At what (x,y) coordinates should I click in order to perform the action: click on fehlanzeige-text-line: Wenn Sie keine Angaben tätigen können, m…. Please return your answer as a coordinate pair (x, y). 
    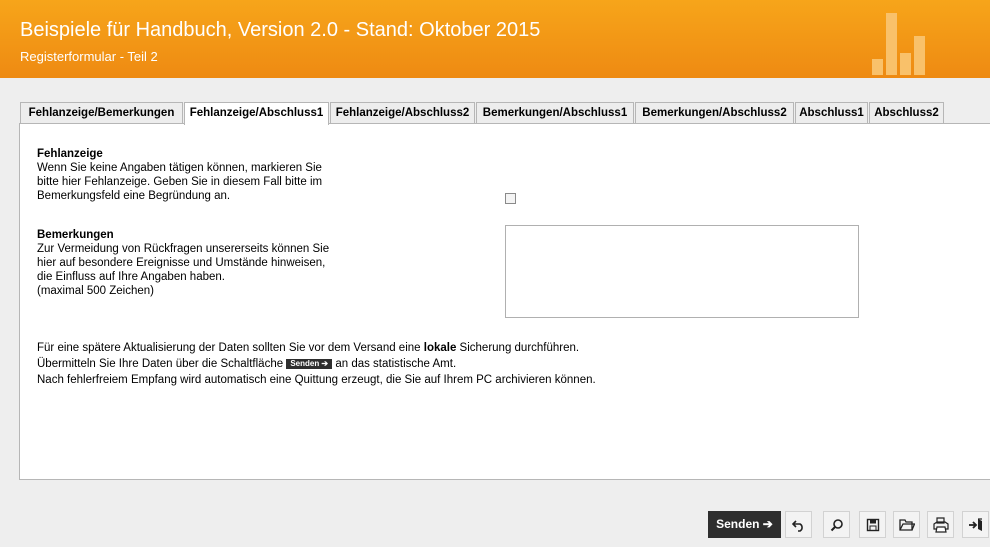
    Looking at the image, I should click on (179, 168).